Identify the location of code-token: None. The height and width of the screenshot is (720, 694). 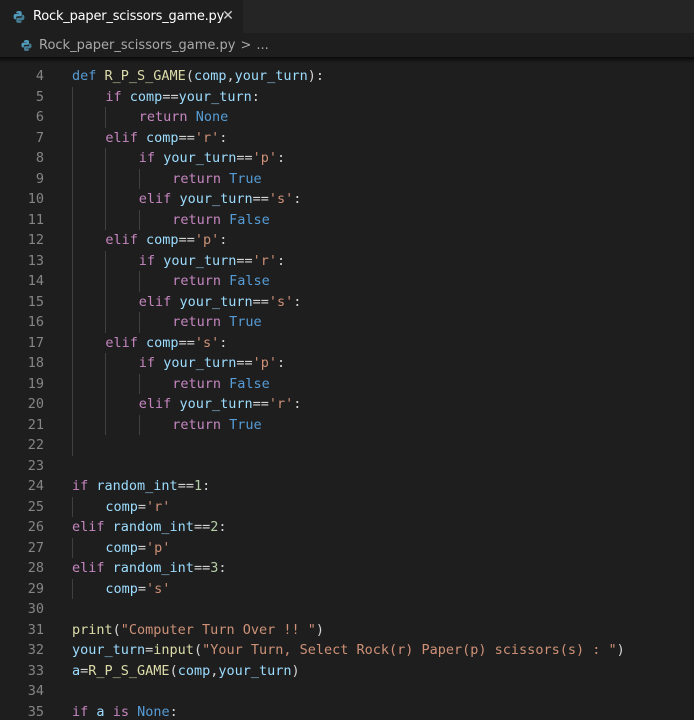
(153, 711).